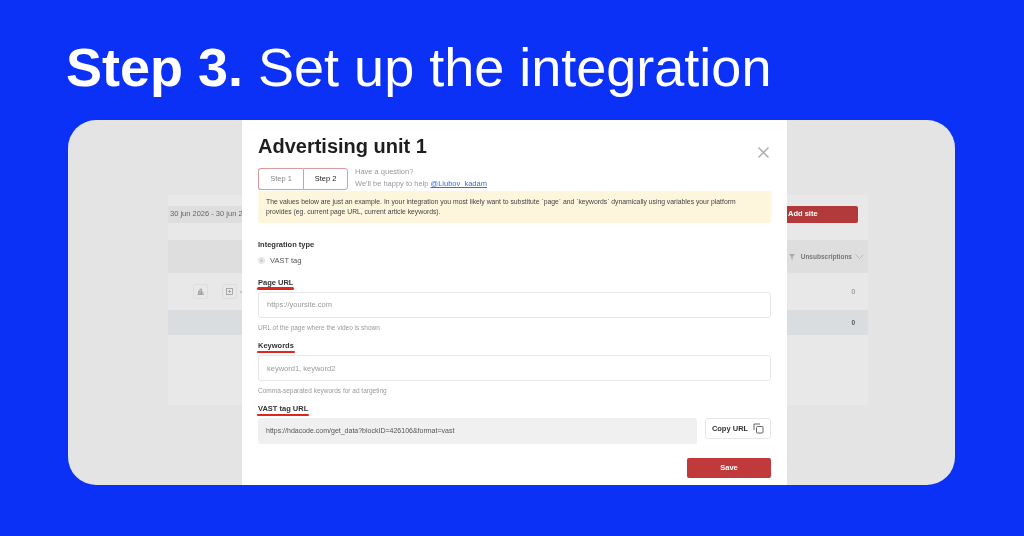 The image size is (1024, 536). Describe the element at coordinates (261, 261) in the screenshot. I see `radio-button` at that location.